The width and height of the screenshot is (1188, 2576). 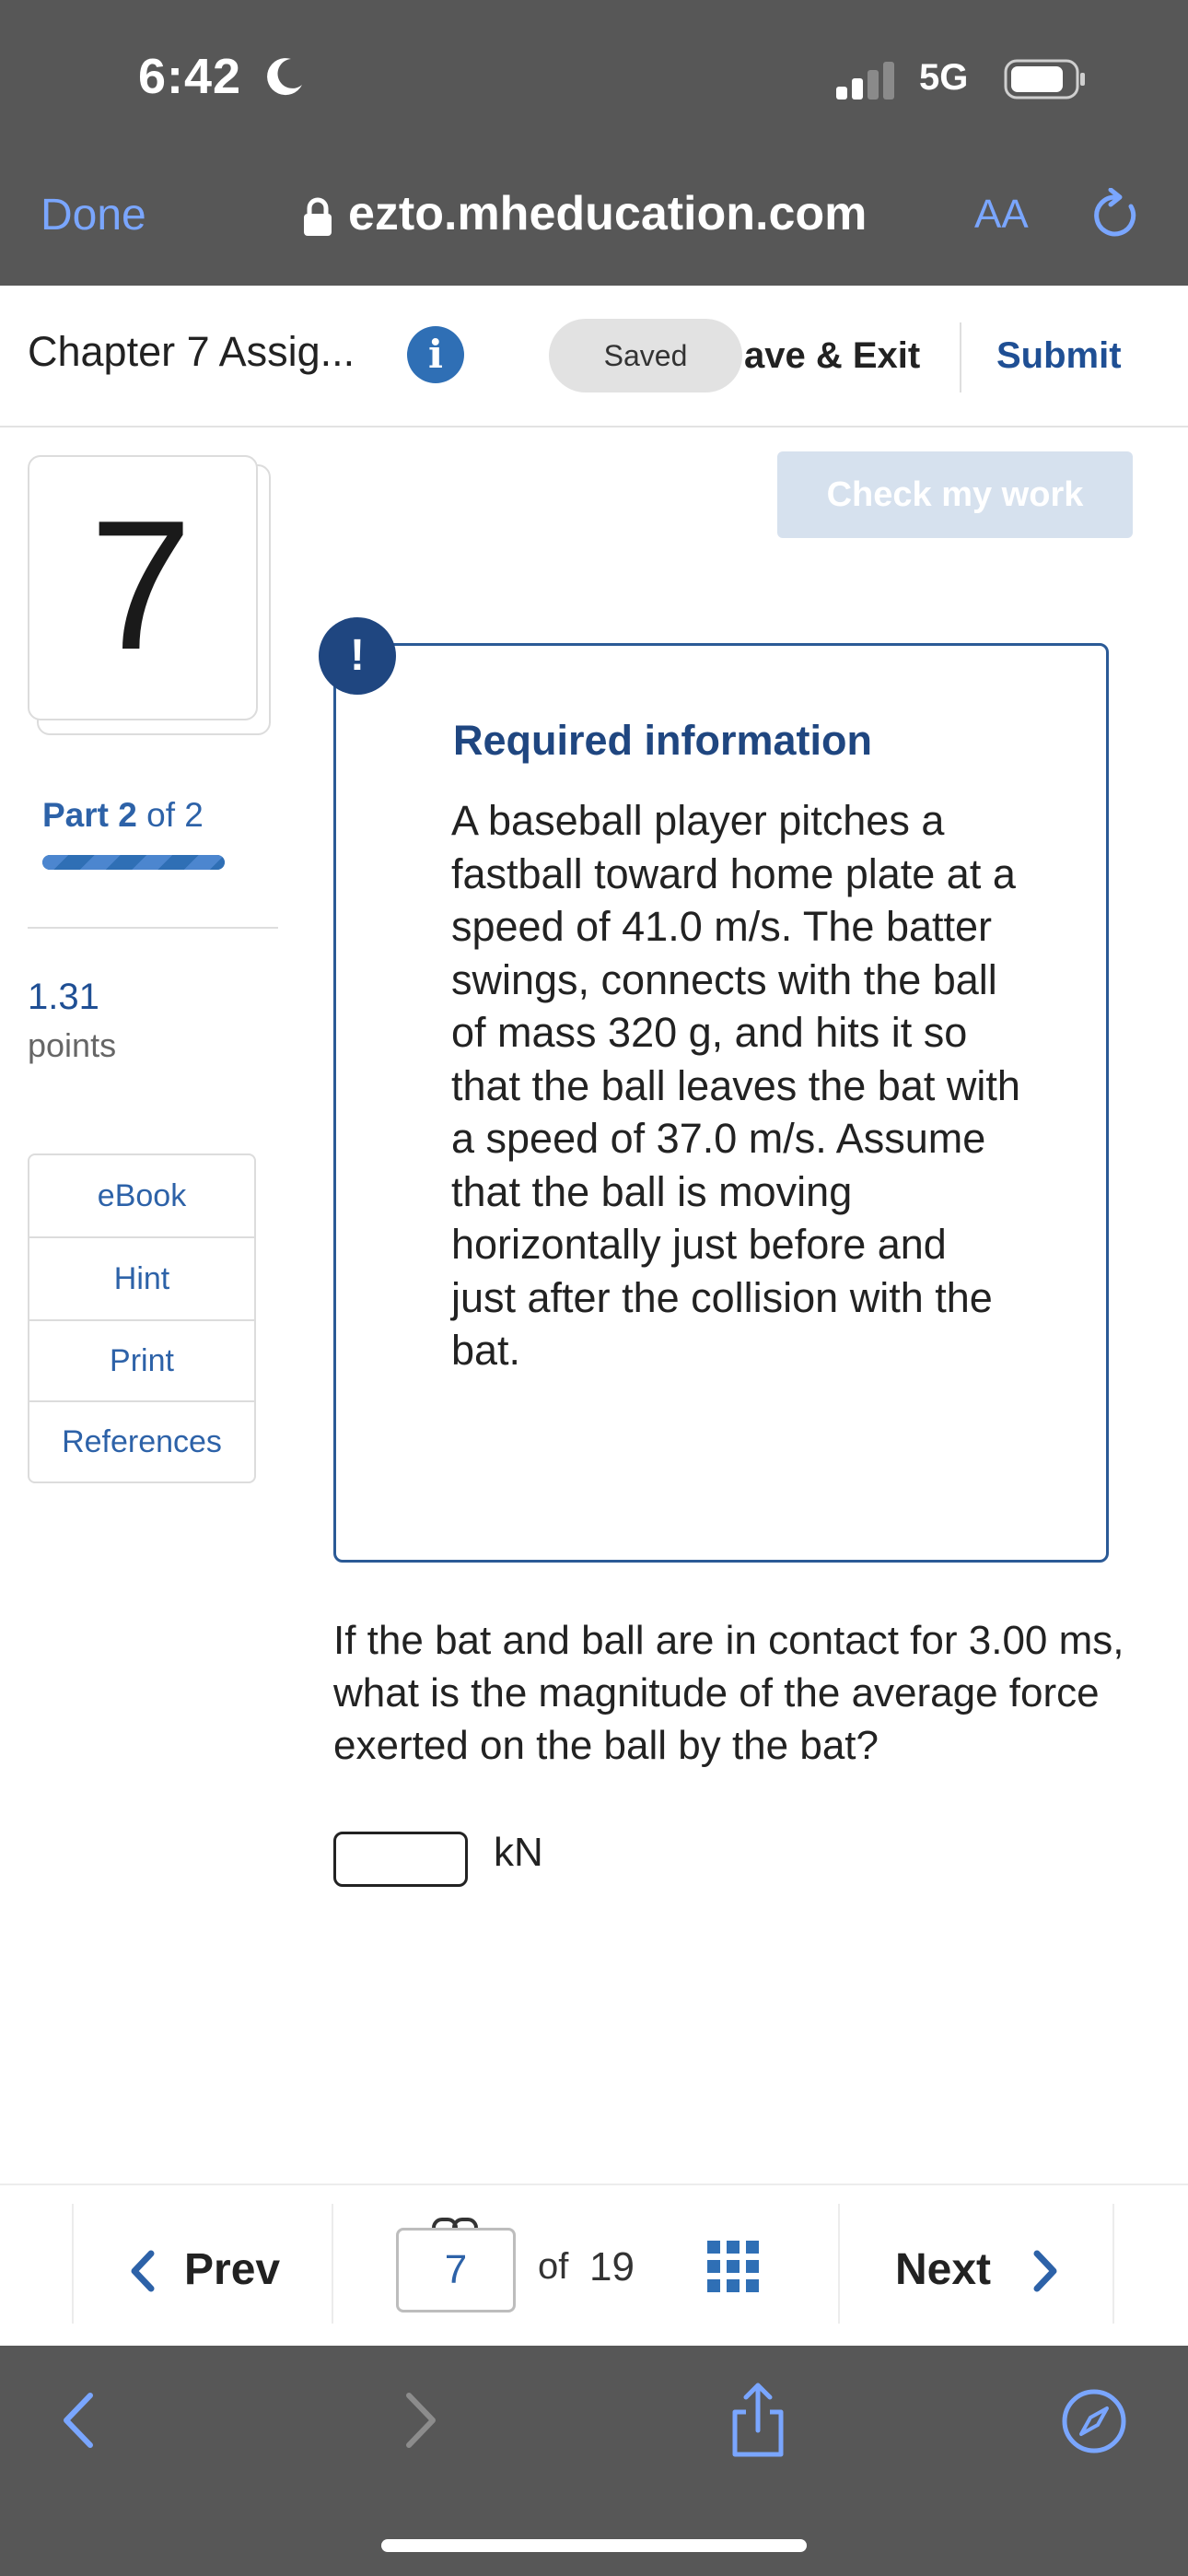 What do you see at coordinates (594, 2545) in the screenshot?
I see `home-indicator` at bounding box center [594, 2545].